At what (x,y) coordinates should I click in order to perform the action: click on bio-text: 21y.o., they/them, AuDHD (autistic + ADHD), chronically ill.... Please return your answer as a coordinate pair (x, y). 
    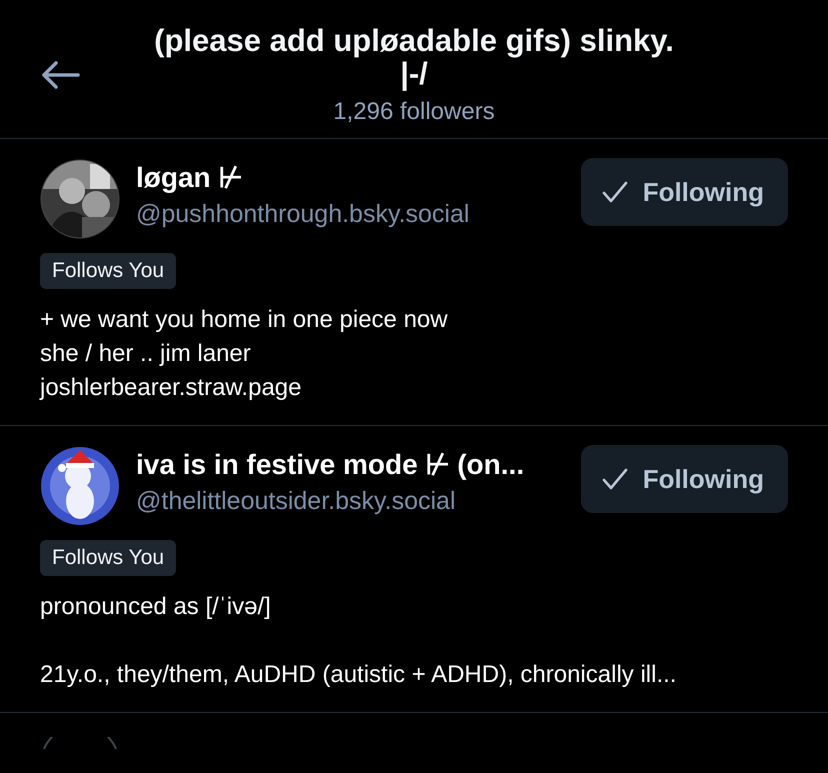
    Looking at the image, I should click on (359, 675).